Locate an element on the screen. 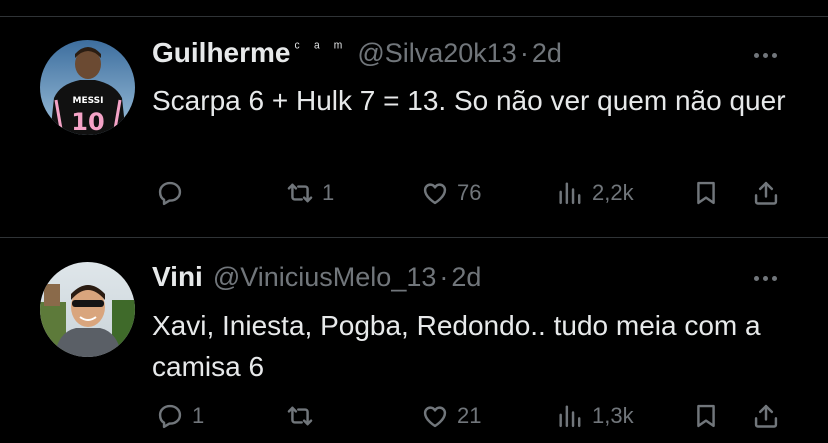  views-button: 1,3k is located at coordinates (595, 416).